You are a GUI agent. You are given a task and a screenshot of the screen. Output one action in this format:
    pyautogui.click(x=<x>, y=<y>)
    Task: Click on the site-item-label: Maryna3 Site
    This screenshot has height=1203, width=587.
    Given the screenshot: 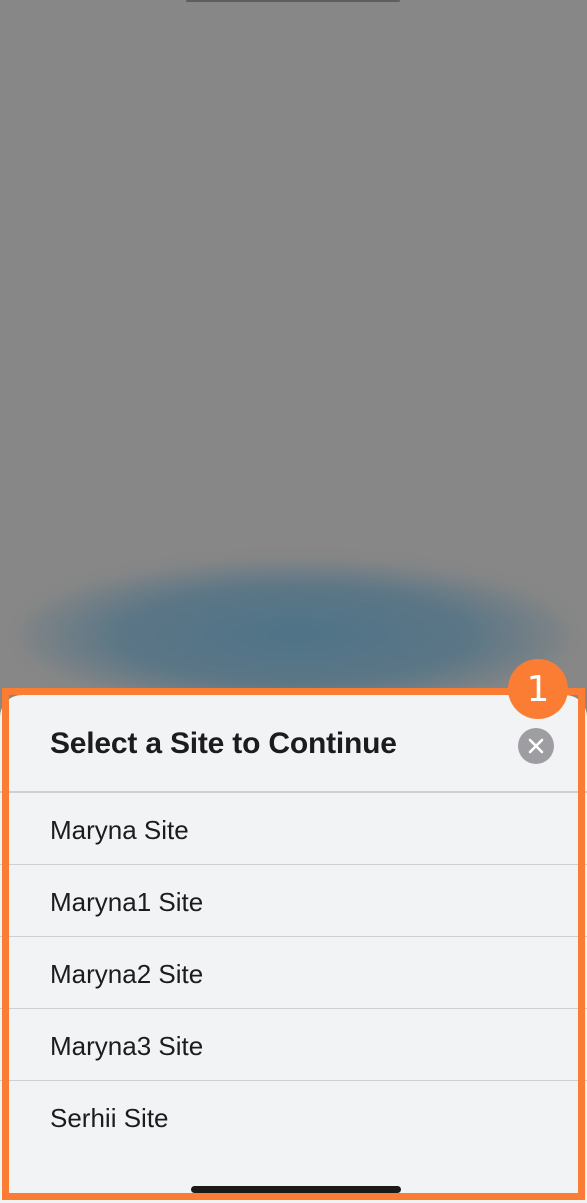 What is the action you would take?
    pyautogui.click(x=127, y=1046)
    